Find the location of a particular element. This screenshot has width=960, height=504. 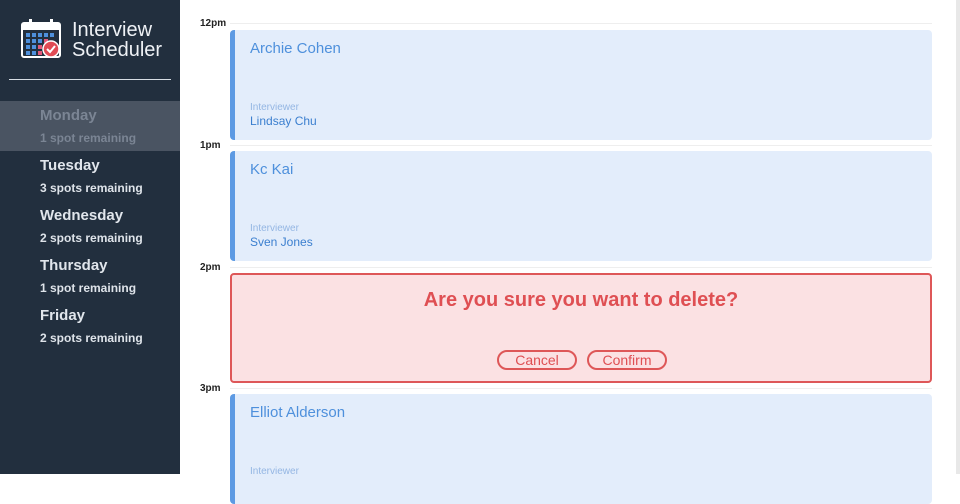

day-name: Friday is located at coordinates (63, 315).